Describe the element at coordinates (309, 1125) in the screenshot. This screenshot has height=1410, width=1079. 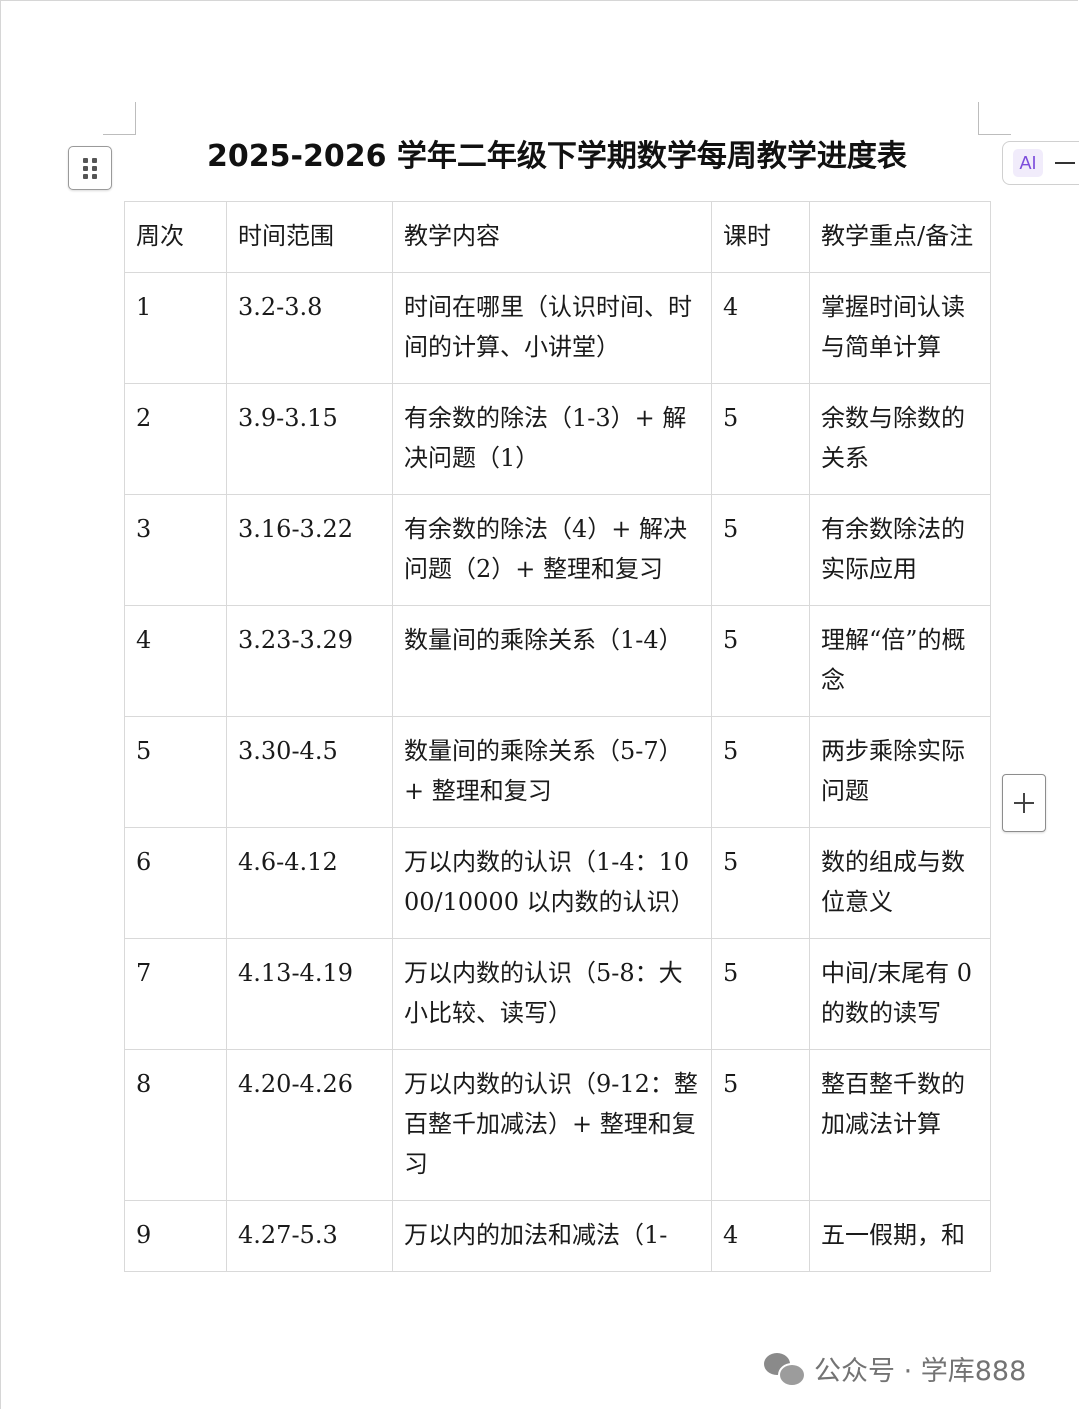
I see `cell-date-range: 4.20-4.26` at that location.